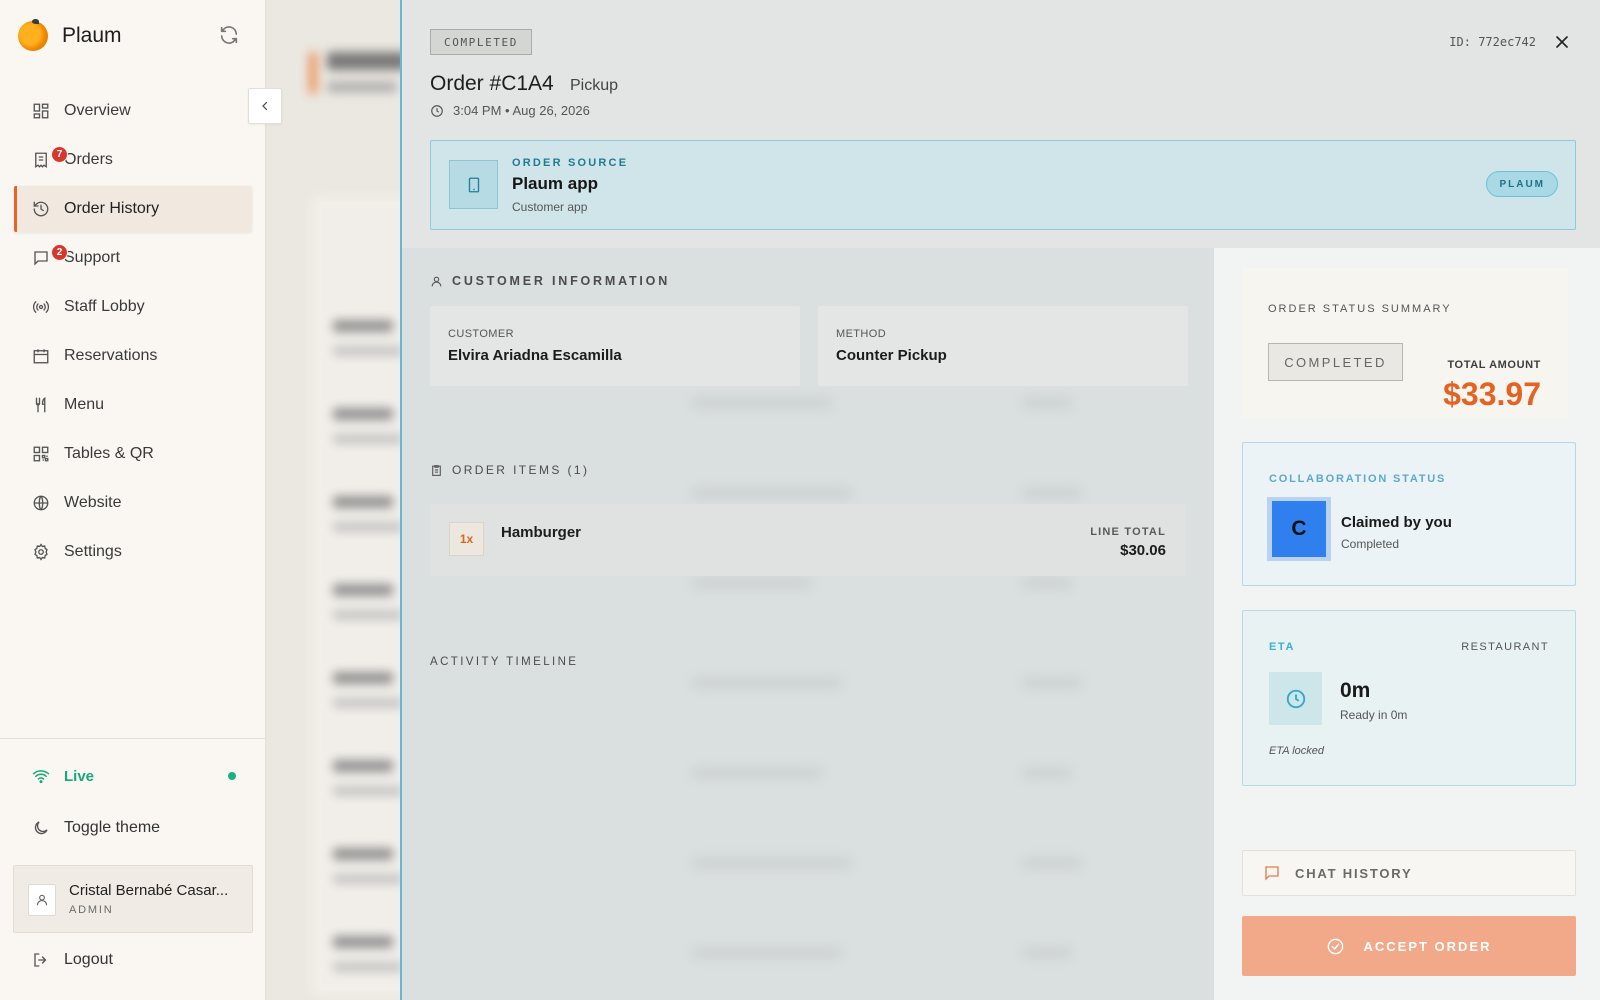 This screenshot has height=1000, width=1600. What do you see at coordinates (1492, 394) in the screenshot?
I see `total-amount-value: $33.97` at bounding box center [1492, 394].